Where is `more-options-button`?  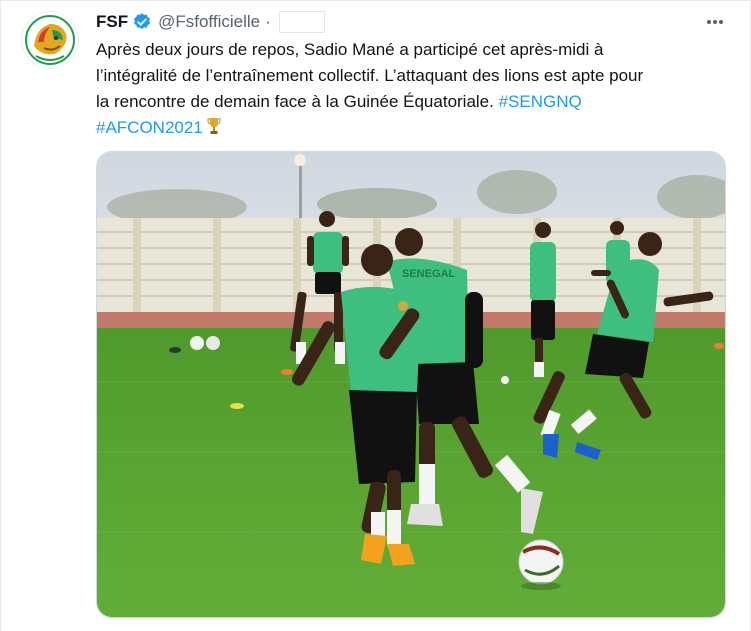 more-options-button is located at coordinates (715, 22).